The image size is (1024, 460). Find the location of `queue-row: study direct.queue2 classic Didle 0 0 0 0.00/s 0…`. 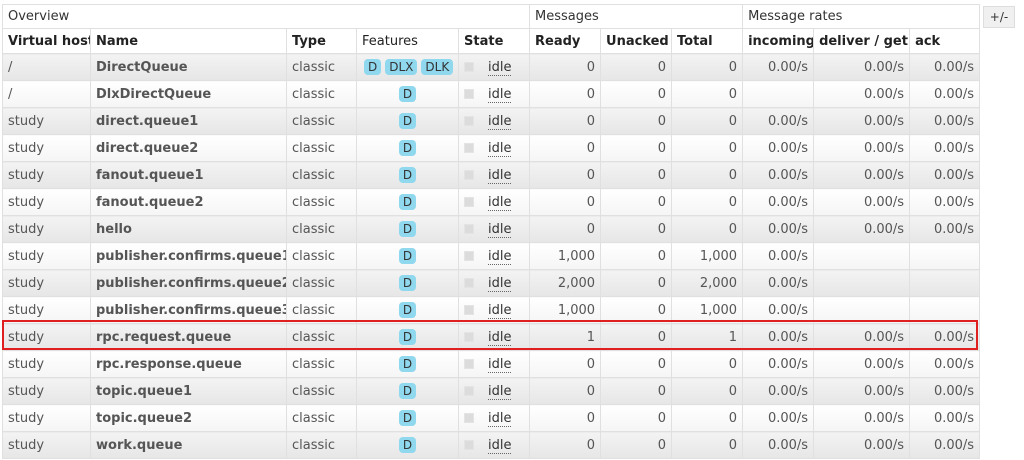

queue-row: study direct.queue2 classic Didle 0 0 0 0.00/s 0… is located at coordinates (491, 148).